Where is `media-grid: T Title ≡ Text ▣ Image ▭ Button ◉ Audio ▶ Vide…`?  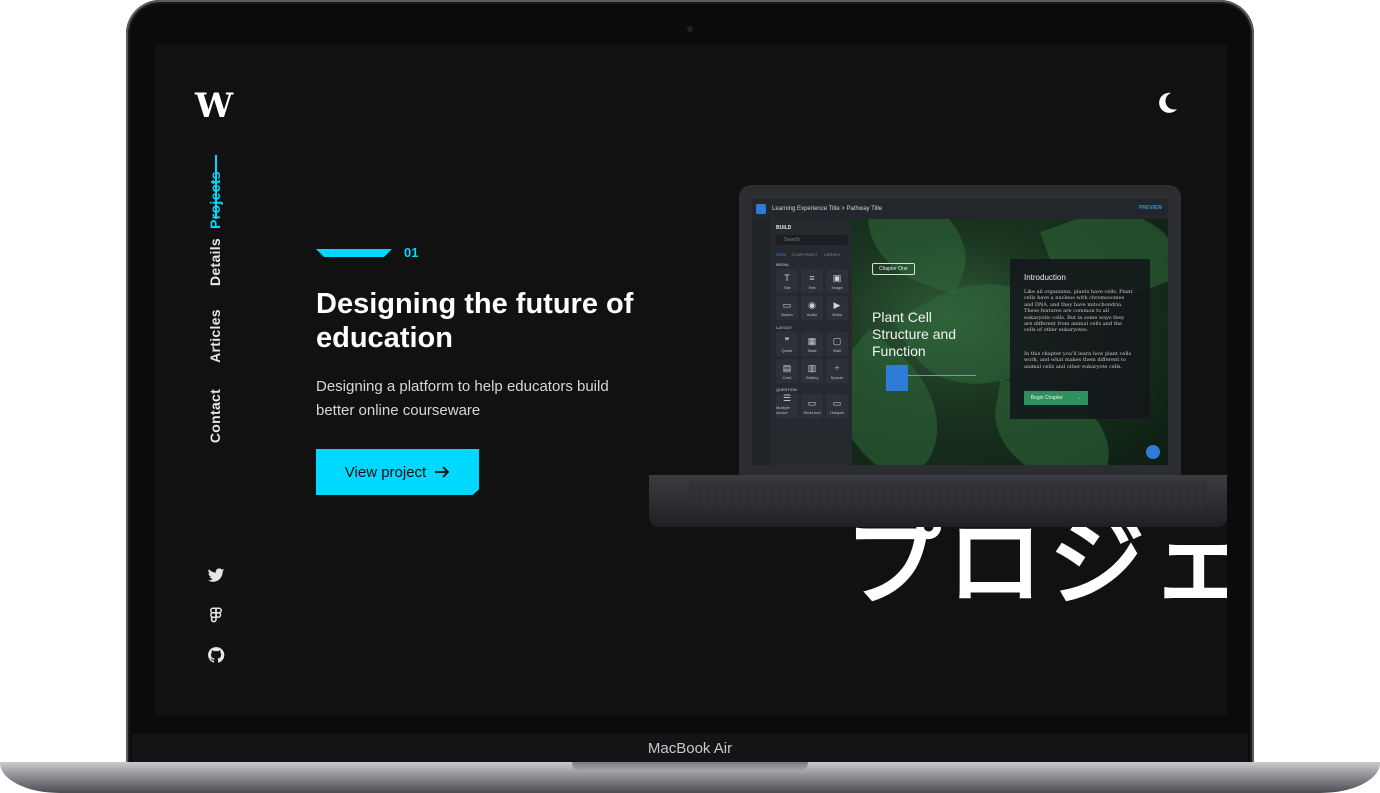 media-grid: T Title ≡ Text ▣ Image ▭ Button ◉ Audio ▶ Vide… is located at coordinates (812, 294).